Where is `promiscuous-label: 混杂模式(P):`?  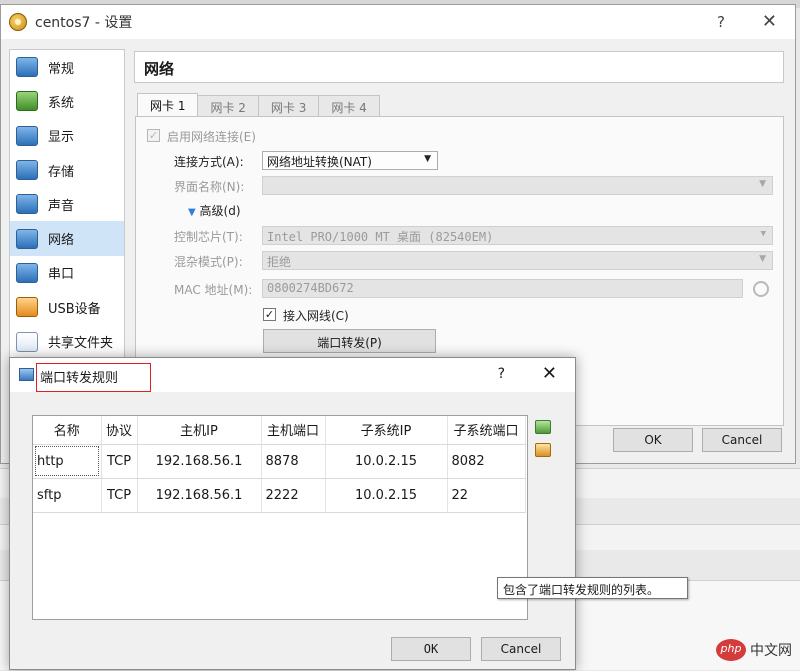 promiscuous-label: 混杂模式(P): is located at coordinates (208, 262).